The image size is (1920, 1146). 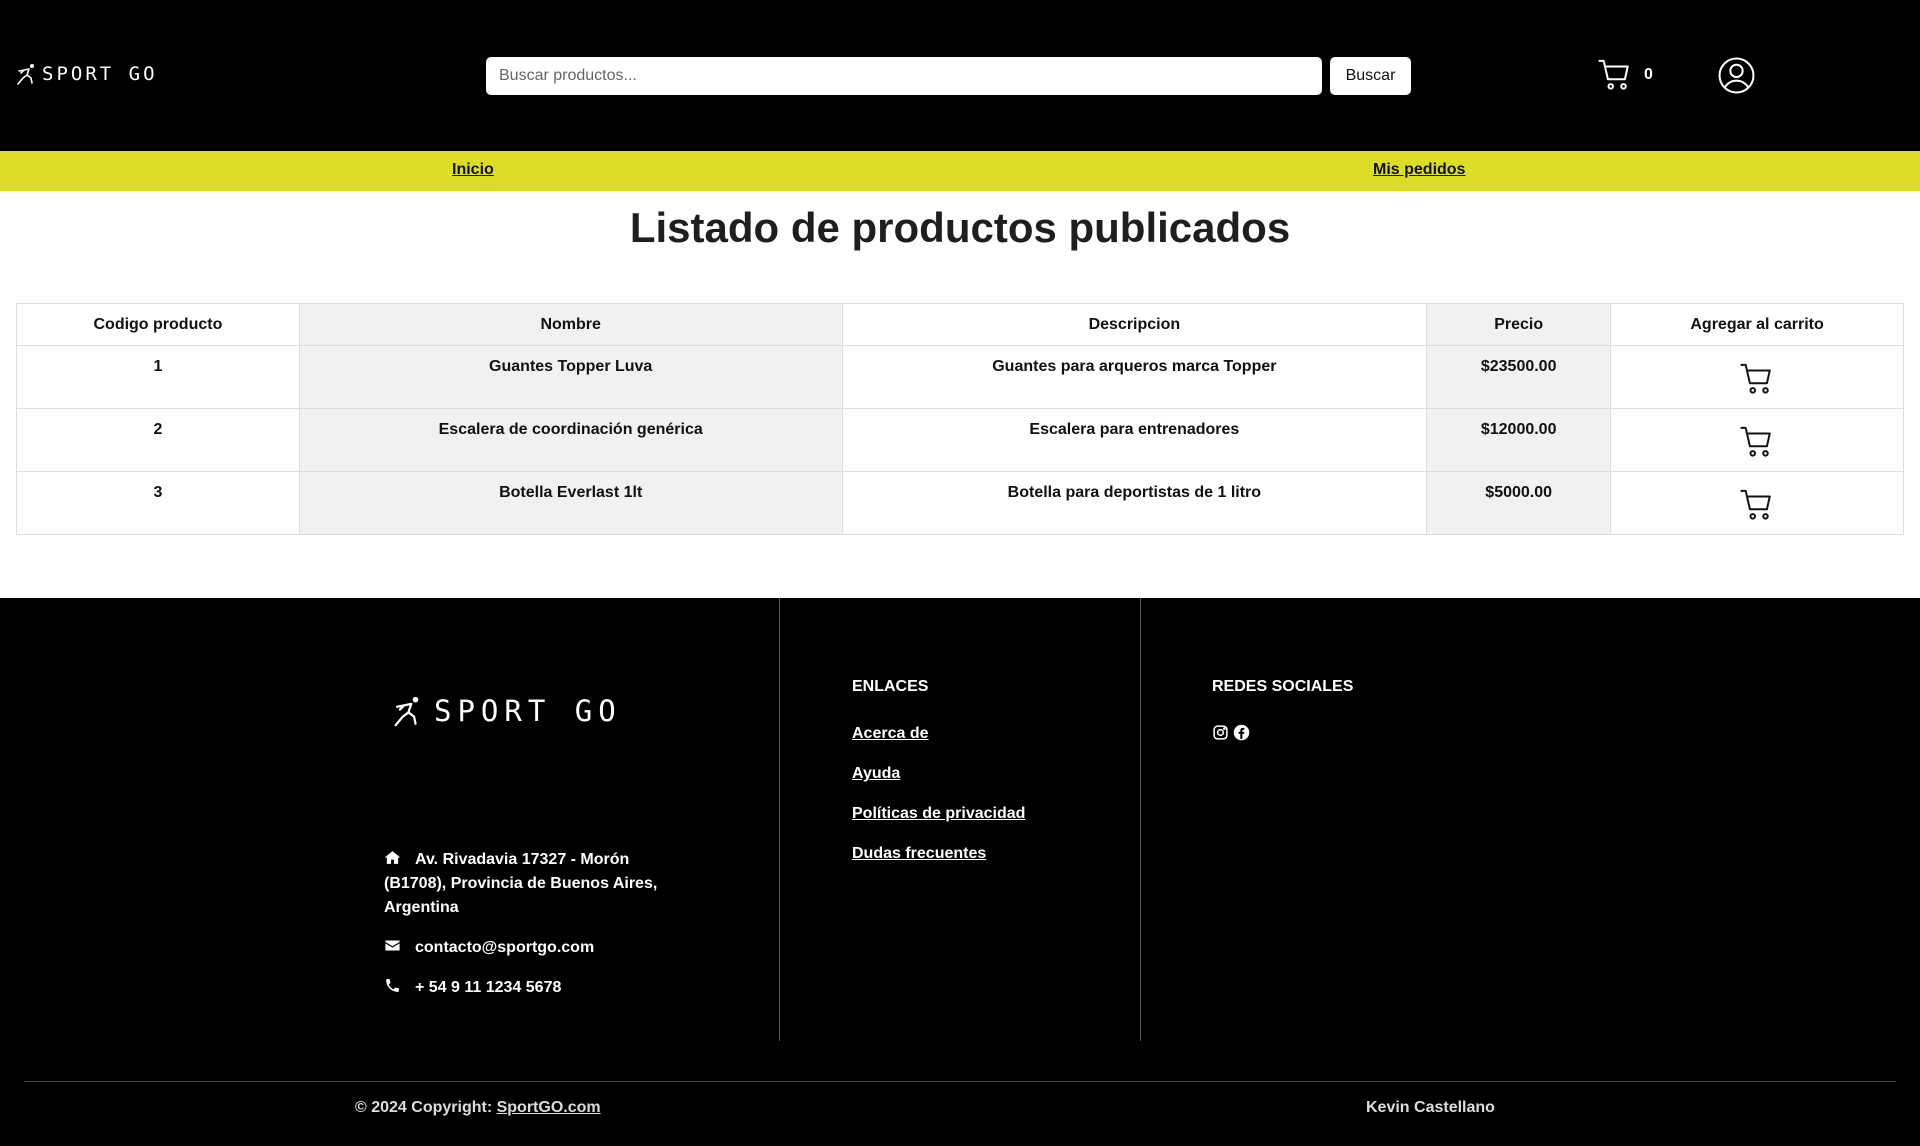 I want to click on envelope-icon, so click(x=392, y=945).